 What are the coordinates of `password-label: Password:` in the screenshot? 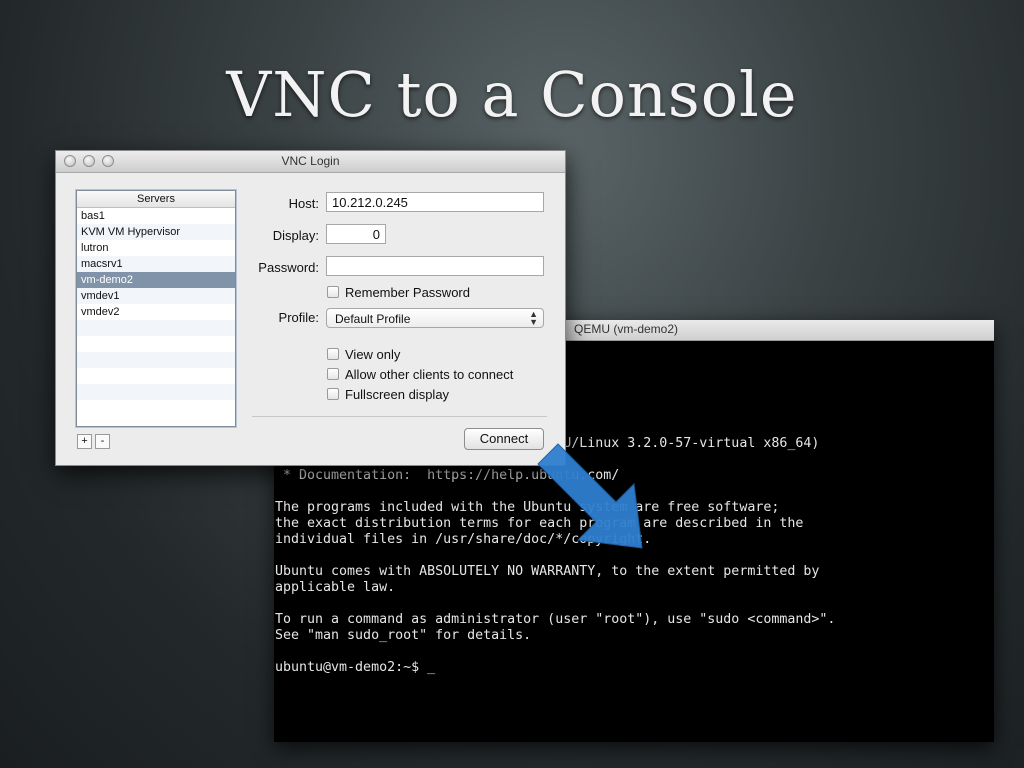 It's located at (288, 267).